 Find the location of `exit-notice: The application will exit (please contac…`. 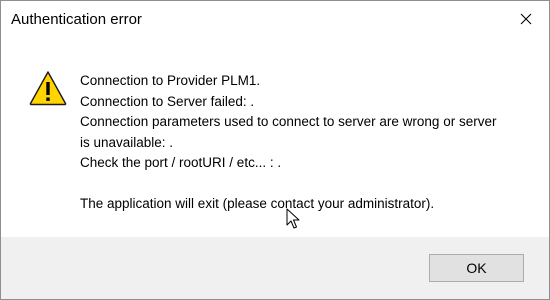

exit-notice: The application will exit (please contac… is located at coordinates (257, 203).